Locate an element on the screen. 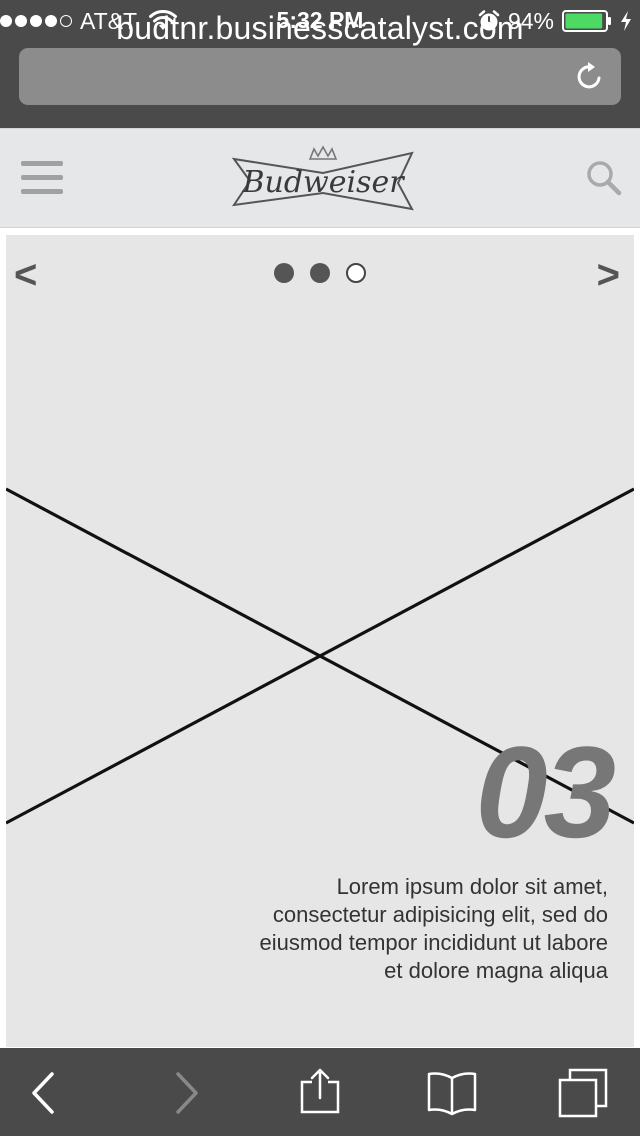  slider-next-arrow: > is located at coordinates (608, 275).